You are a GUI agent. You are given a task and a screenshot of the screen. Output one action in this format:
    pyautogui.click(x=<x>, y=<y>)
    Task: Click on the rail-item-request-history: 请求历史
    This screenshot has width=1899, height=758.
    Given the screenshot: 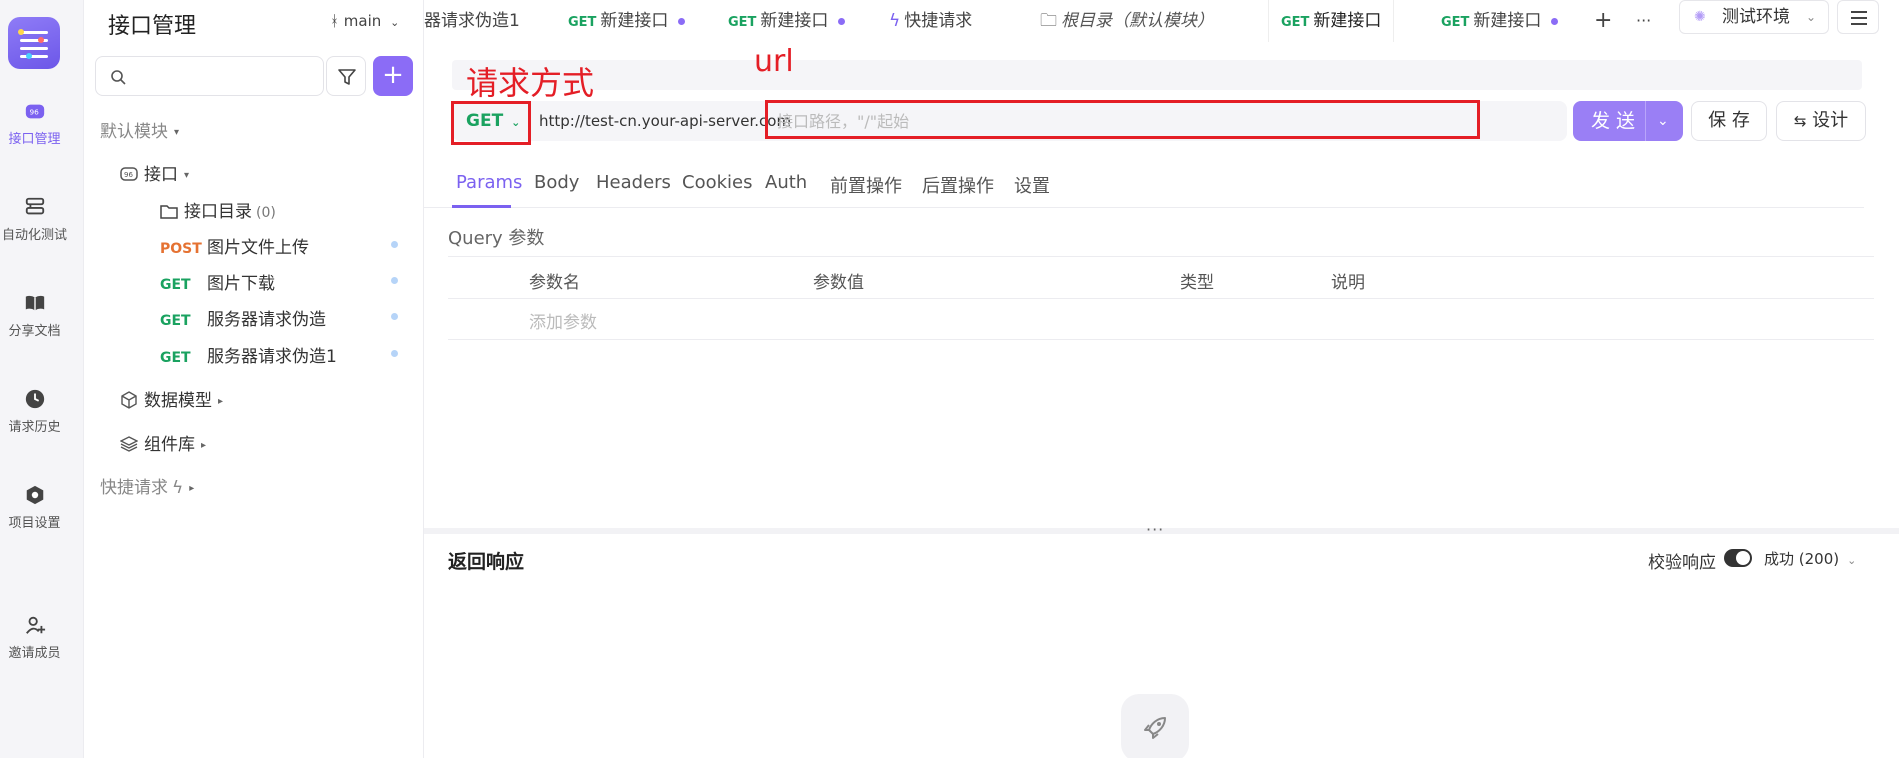 What is the action you would take?
    pyautogui.click(x=34, y=411)
    